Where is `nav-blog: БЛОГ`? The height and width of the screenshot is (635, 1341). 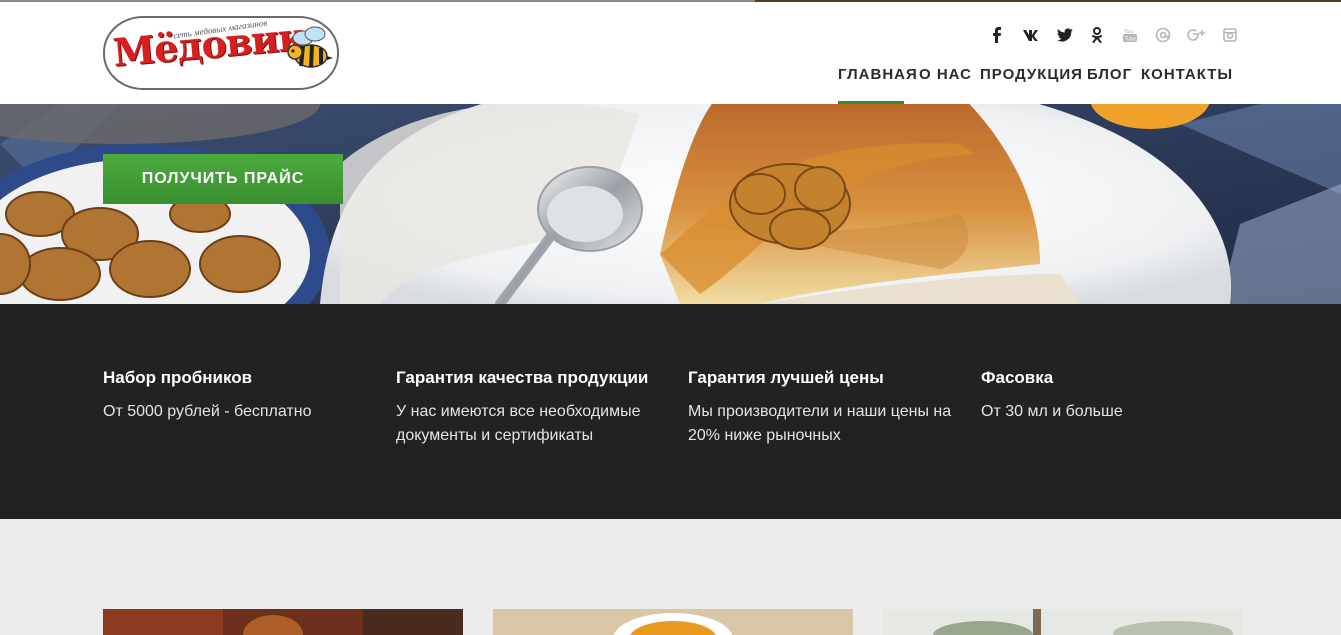 nav-blog: БЛОГ is located at coordinates (1109, 84).